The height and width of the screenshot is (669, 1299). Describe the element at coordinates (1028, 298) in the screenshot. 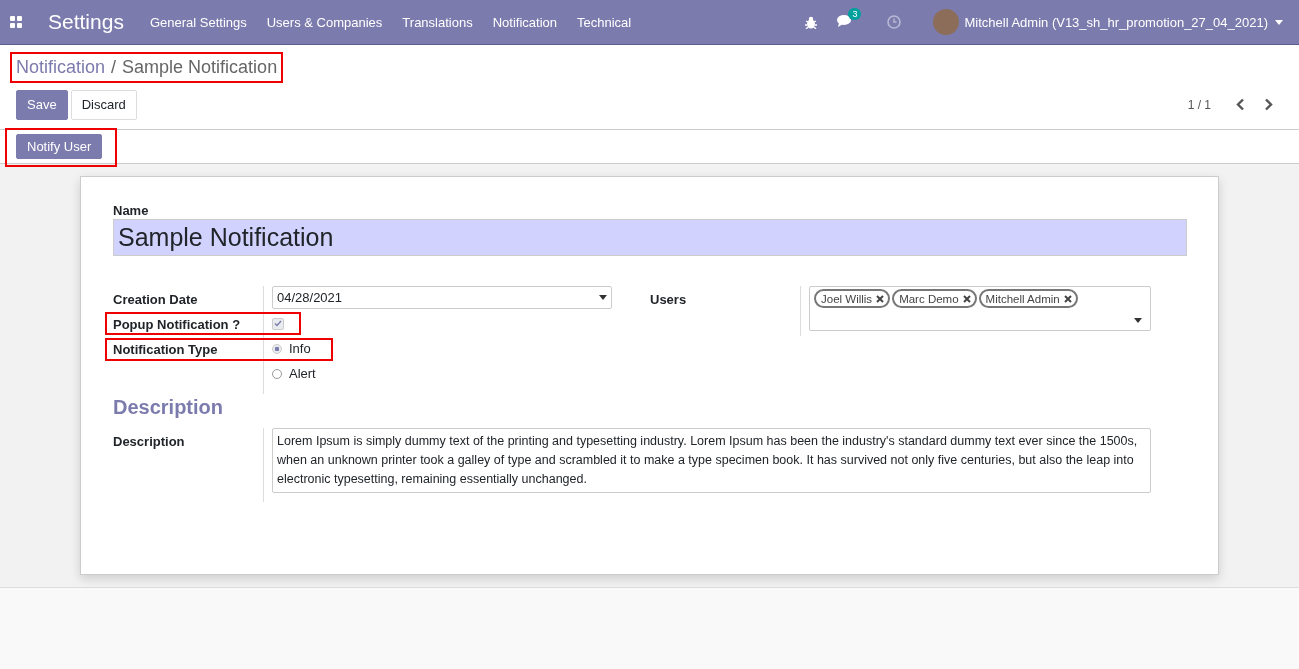

I see `user-tag: Mitchell Admin` at that location.